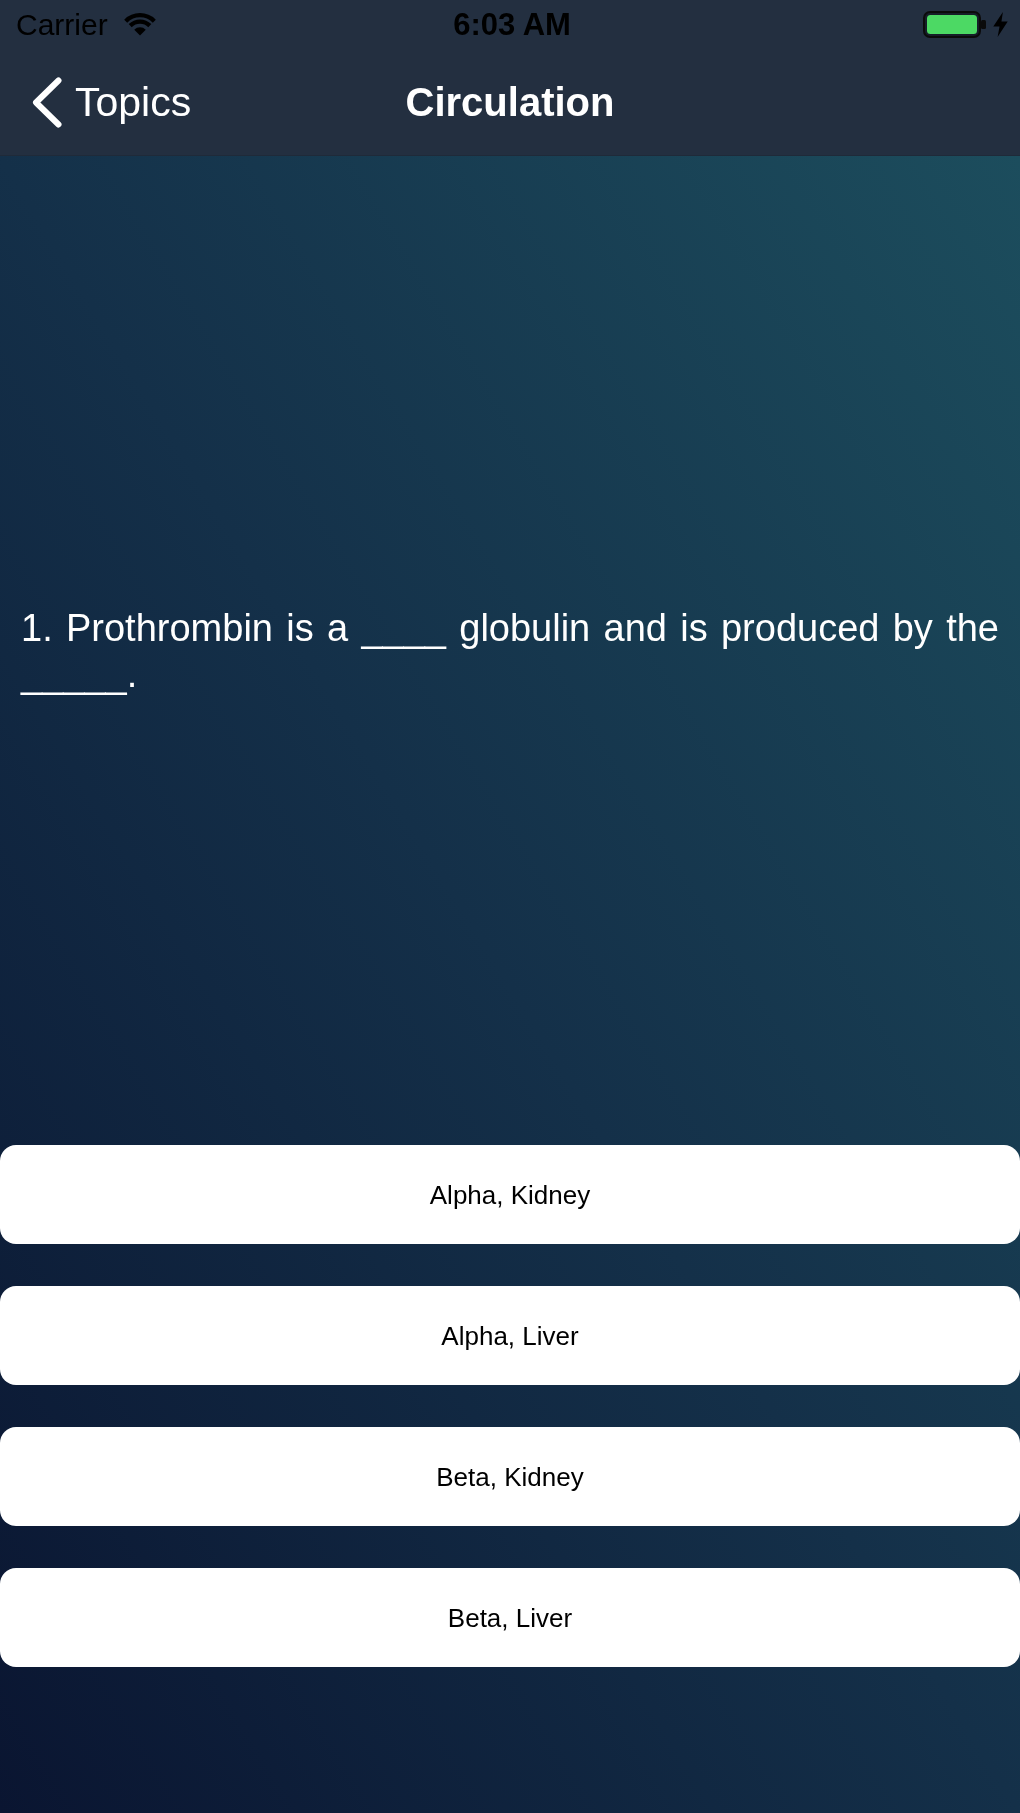 Image resolution: width=1020 pixels, height=1813 pixels. What do you see at coordinates (510, 651) in the screenshot?
I see `question-text: 1. Prothrombin is a ____ globulin and is produced by the _____.` at bounding box center [510, 651].